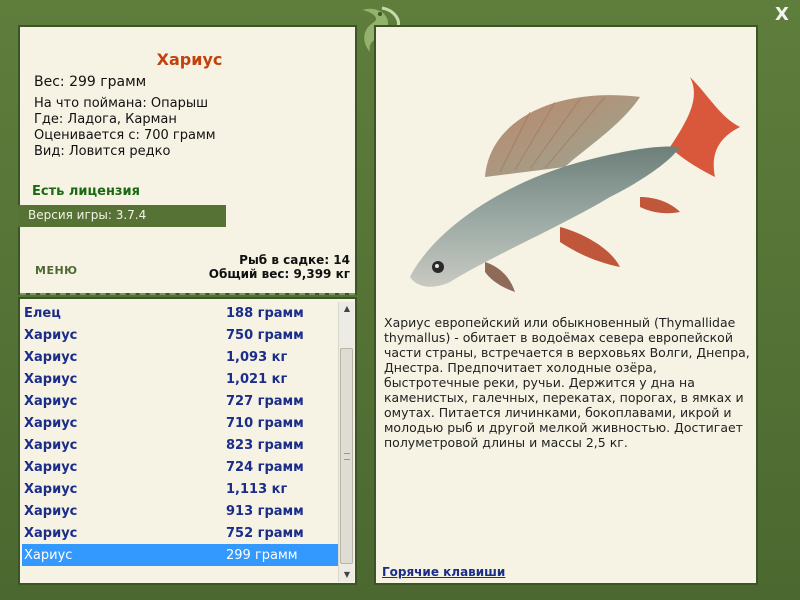 Image resolution: width=800 pixels, height=600 pixels. Describe the element at coordinates (265, 335) in the screenshot. I see `catch-weight: 750 грамм` at that location.